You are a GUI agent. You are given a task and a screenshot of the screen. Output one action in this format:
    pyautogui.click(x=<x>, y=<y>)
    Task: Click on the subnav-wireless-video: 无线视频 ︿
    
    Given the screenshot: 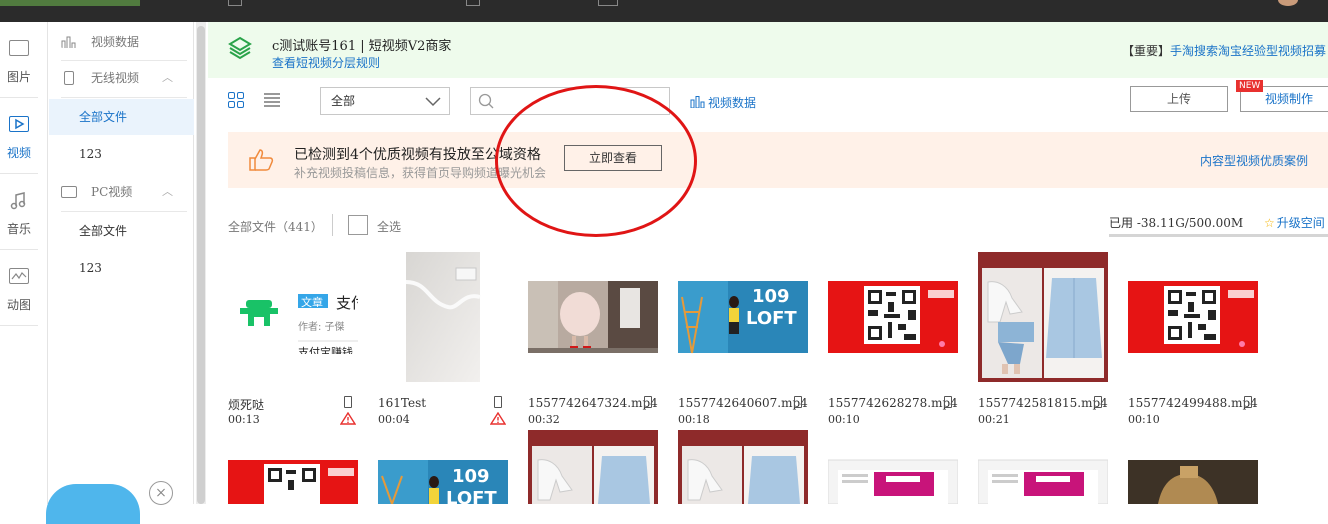 What is the action you would take?
    pyautogui.click(x=124, y=78)
    